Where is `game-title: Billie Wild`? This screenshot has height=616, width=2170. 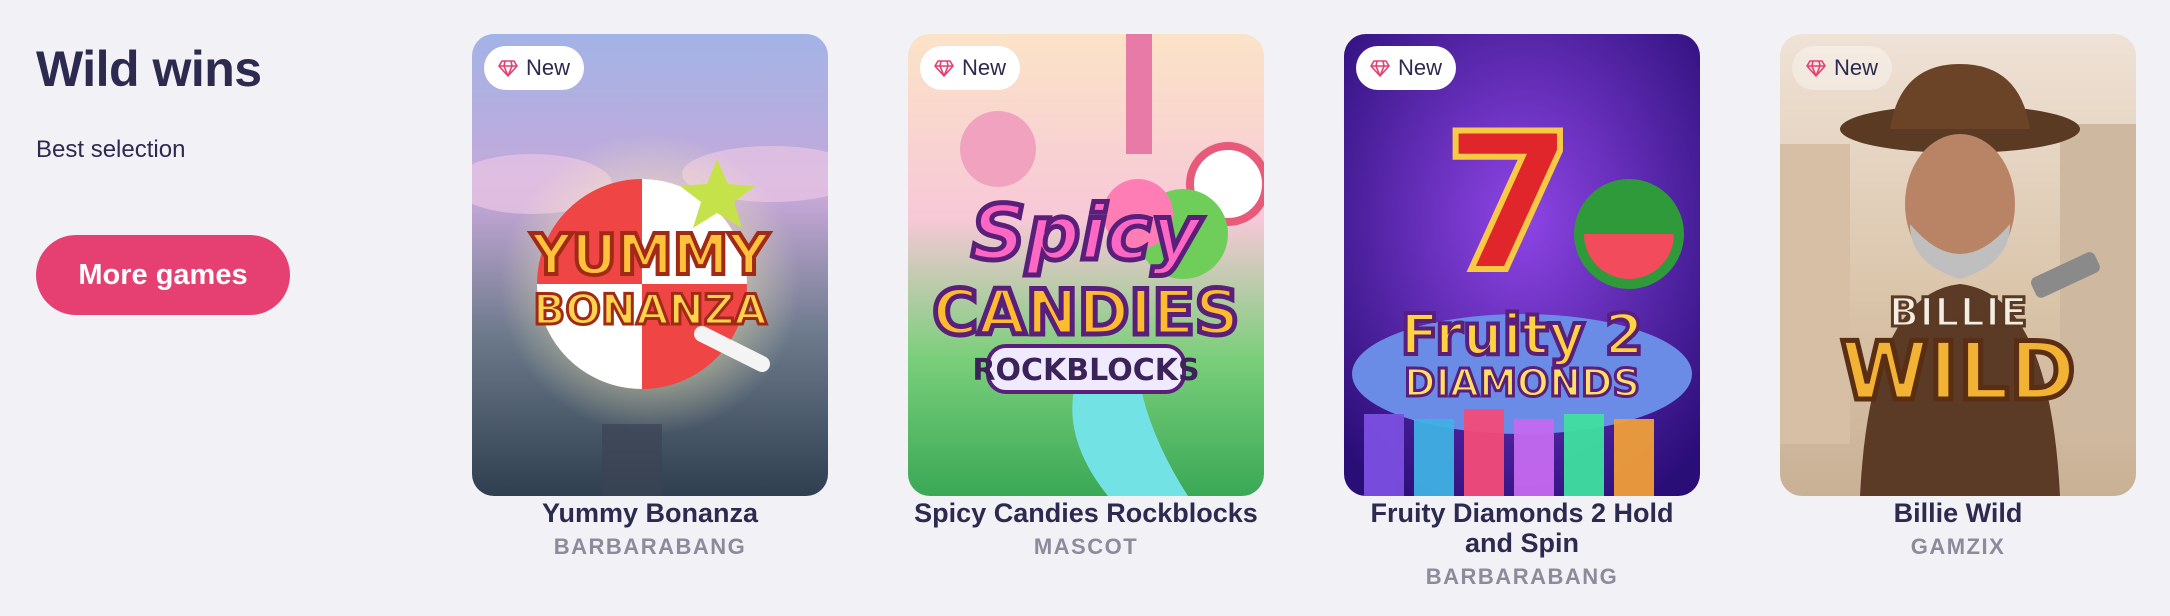 game-title: Billie Wild is located at coordinates (1958, 513).